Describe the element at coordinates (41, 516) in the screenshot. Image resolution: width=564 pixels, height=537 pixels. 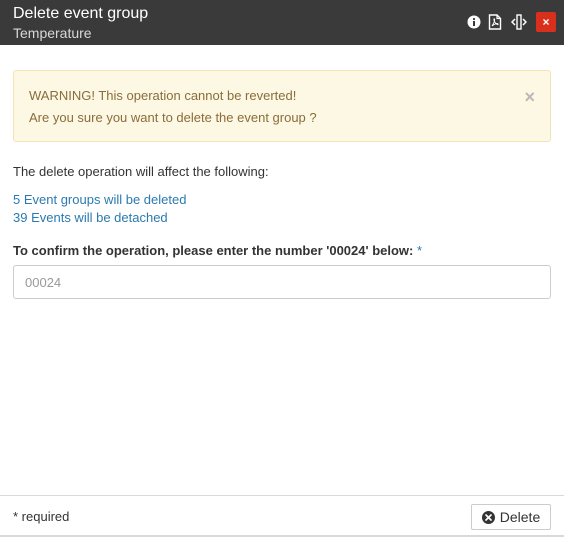
I see `required-note: * required` at that location.